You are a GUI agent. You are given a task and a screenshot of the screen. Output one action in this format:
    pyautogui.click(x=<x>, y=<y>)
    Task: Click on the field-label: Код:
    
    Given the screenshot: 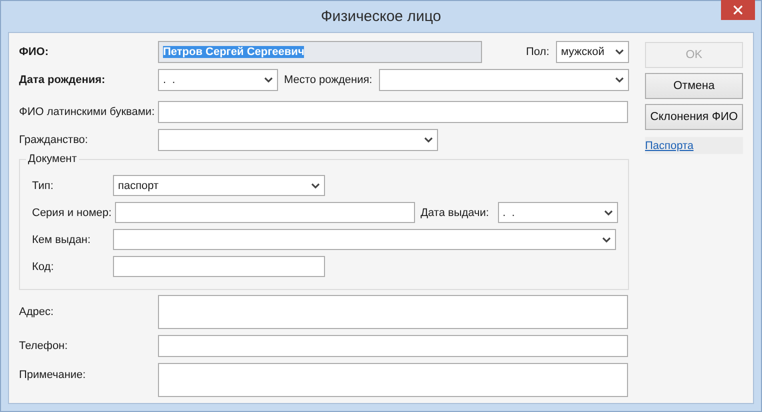 What is the action you would take?
    pyautogui.click(x=43, y=266)
    